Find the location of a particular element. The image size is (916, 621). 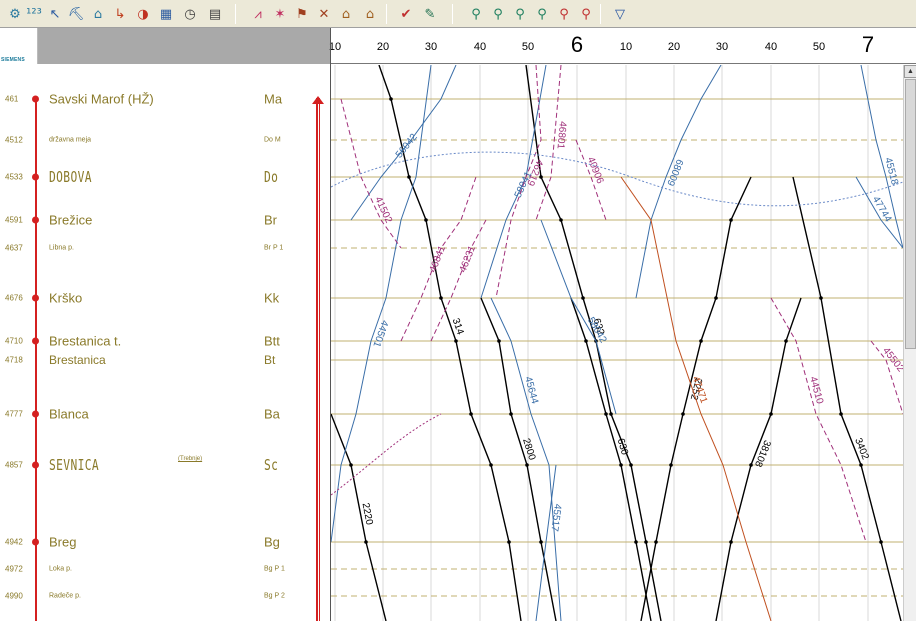

vertical-scrollbar: ▲ is located at coordinates (909, 343).